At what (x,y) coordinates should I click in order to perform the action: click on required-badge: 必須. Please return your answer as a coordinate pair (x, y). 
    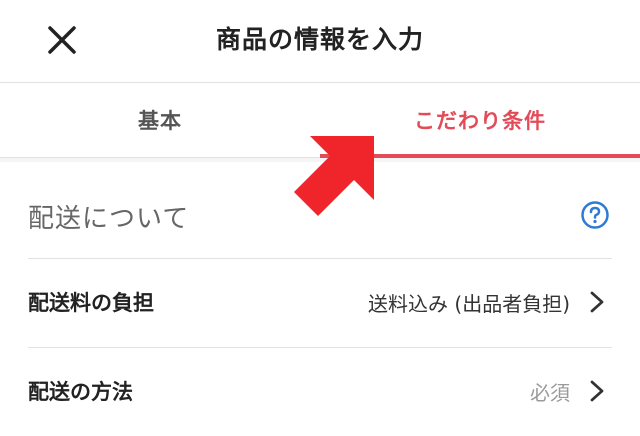
    Looking at the image, I should click on (550, 393).